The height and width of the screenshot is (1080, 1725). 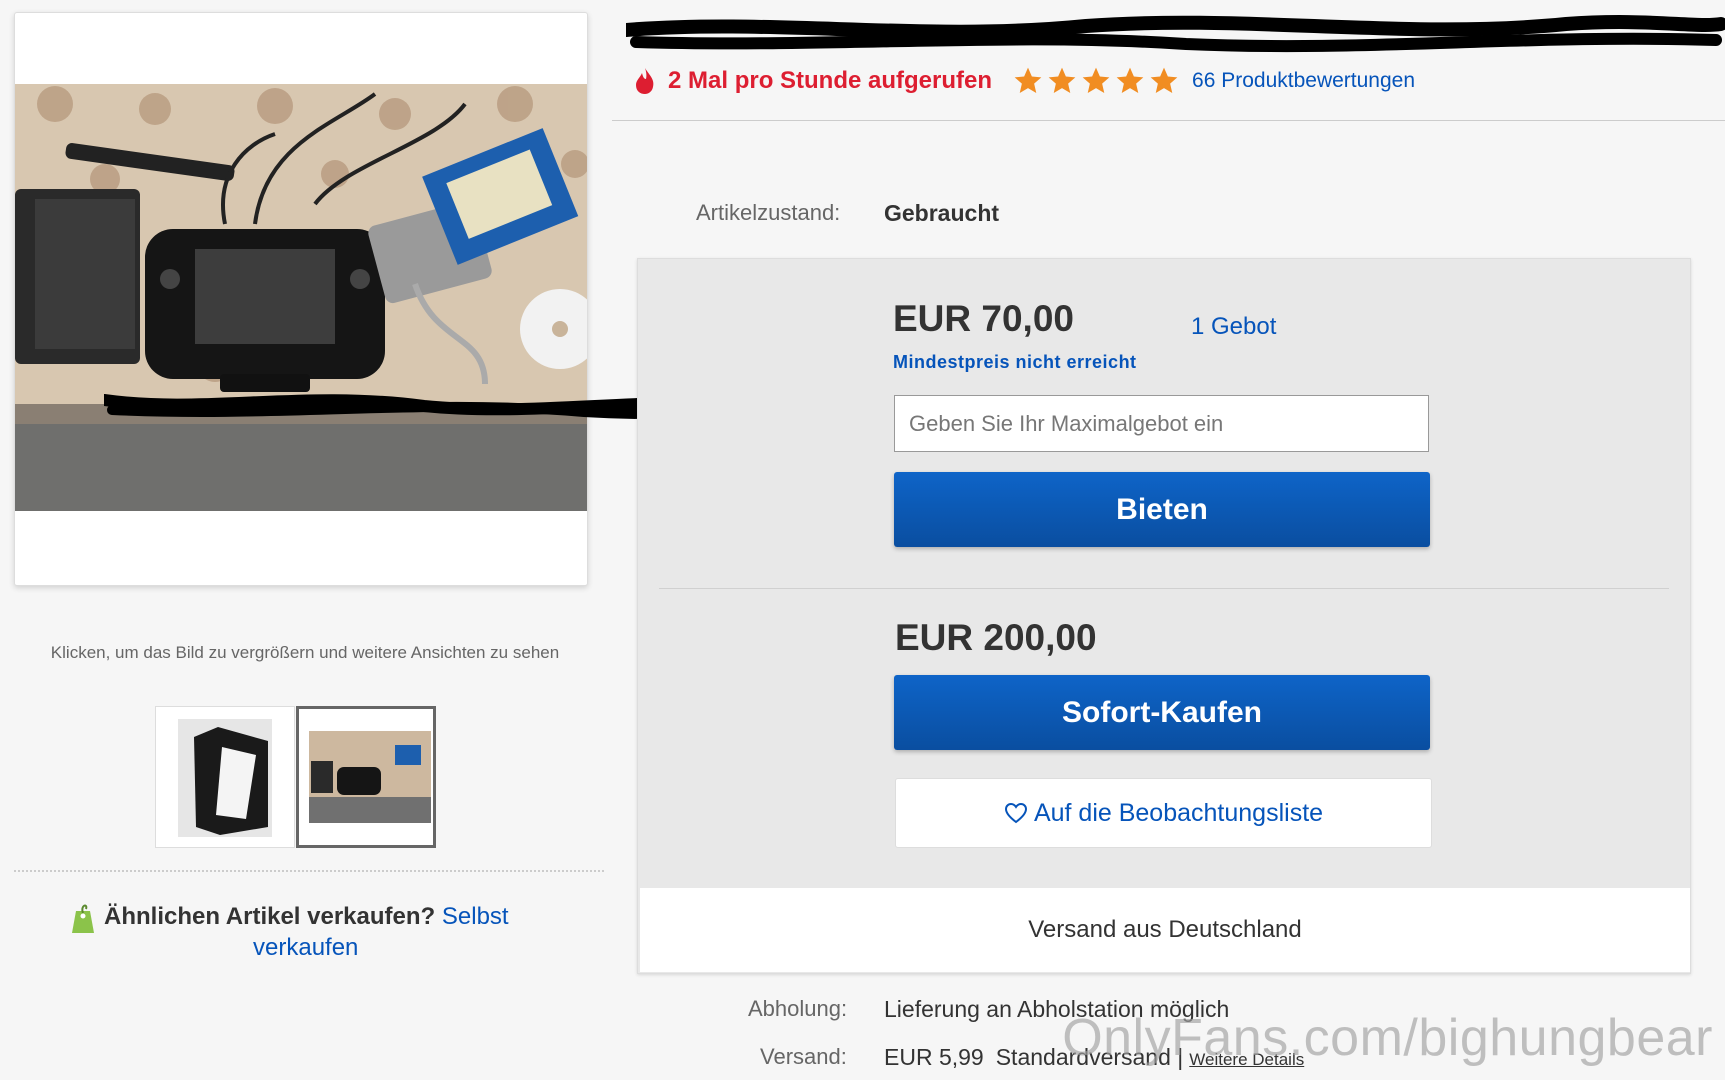 I want to click on views-count-text: 2 Mal pro Stunde aufgerufen, so click(x=830, y=80).